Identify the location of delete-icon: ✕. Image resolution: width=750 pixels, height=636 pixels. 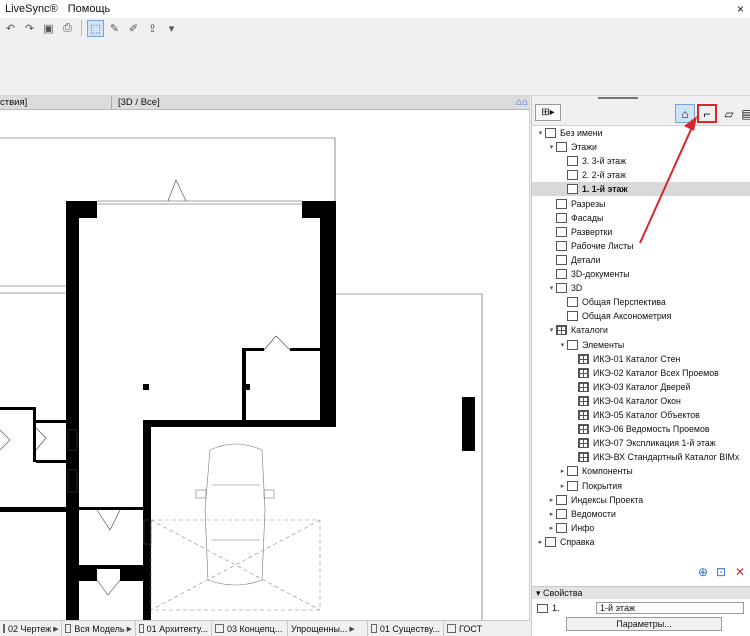
(740, 572).